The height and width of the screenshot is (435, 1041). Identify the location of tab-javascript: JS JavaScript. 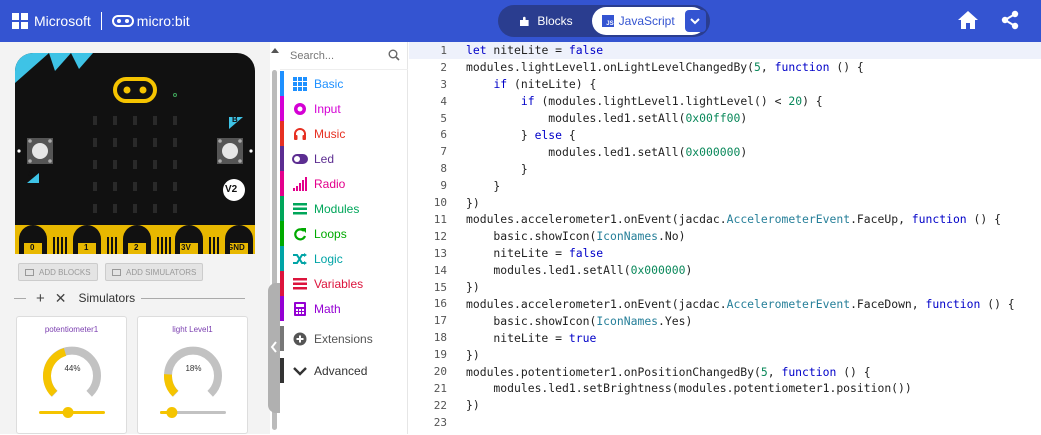
(649, 21).